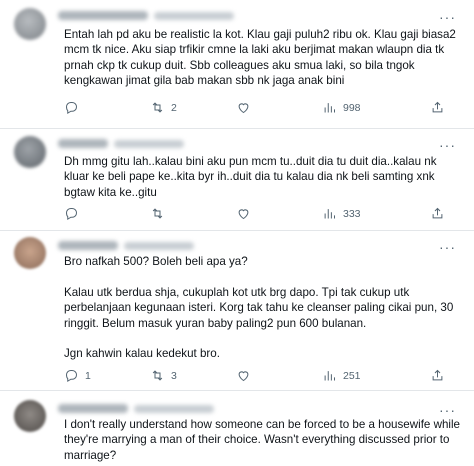 This screenshot has height=466, width=474. What do you see at coordinates (163, 375) in the screenshot?
I see `repost-button: 3` at bounding box center [163, 375].